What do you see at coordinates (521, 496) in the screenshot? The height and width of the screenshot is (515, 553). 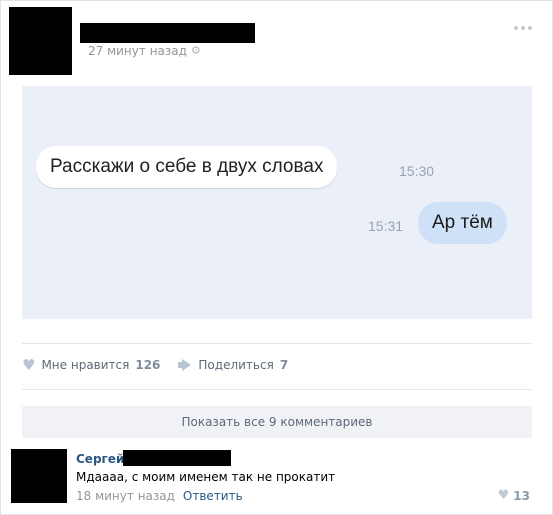 I see `comment-like-count: 13` at bounding box center [521, 496].